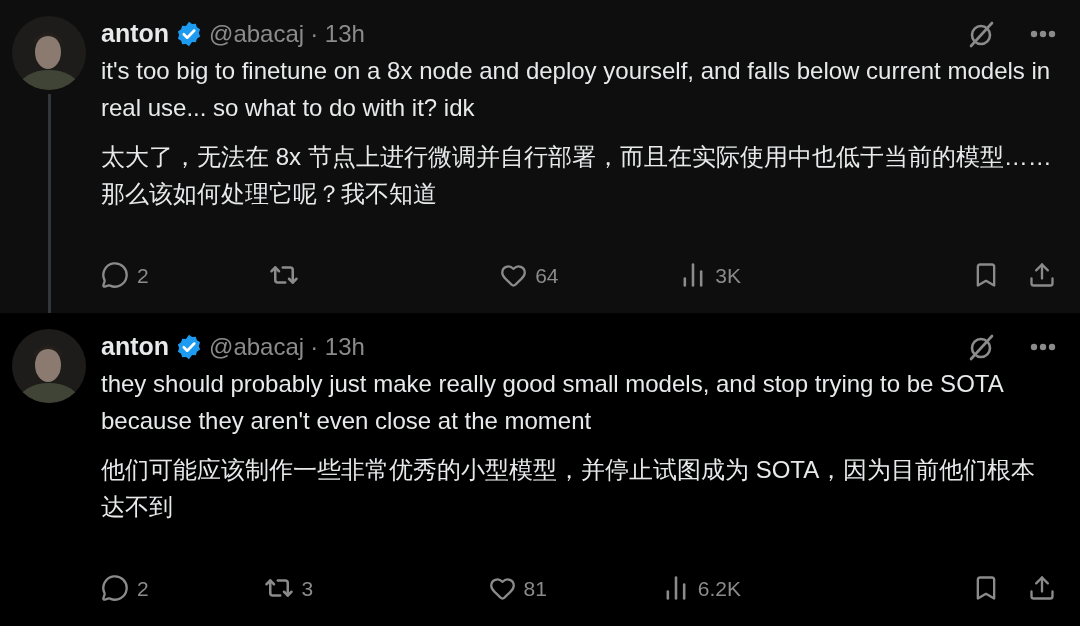 This screenshot has height=626, width=1080. I want to click on like-button: 81, so click(517, 588).